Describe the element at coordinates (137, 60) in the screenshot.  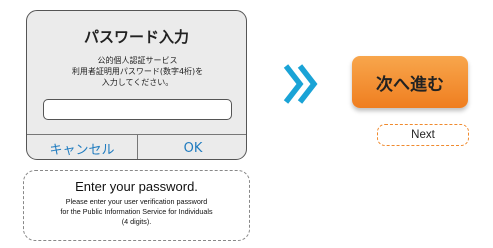
I see `dialog-message-line: 公的個人認証サービス` at that location.